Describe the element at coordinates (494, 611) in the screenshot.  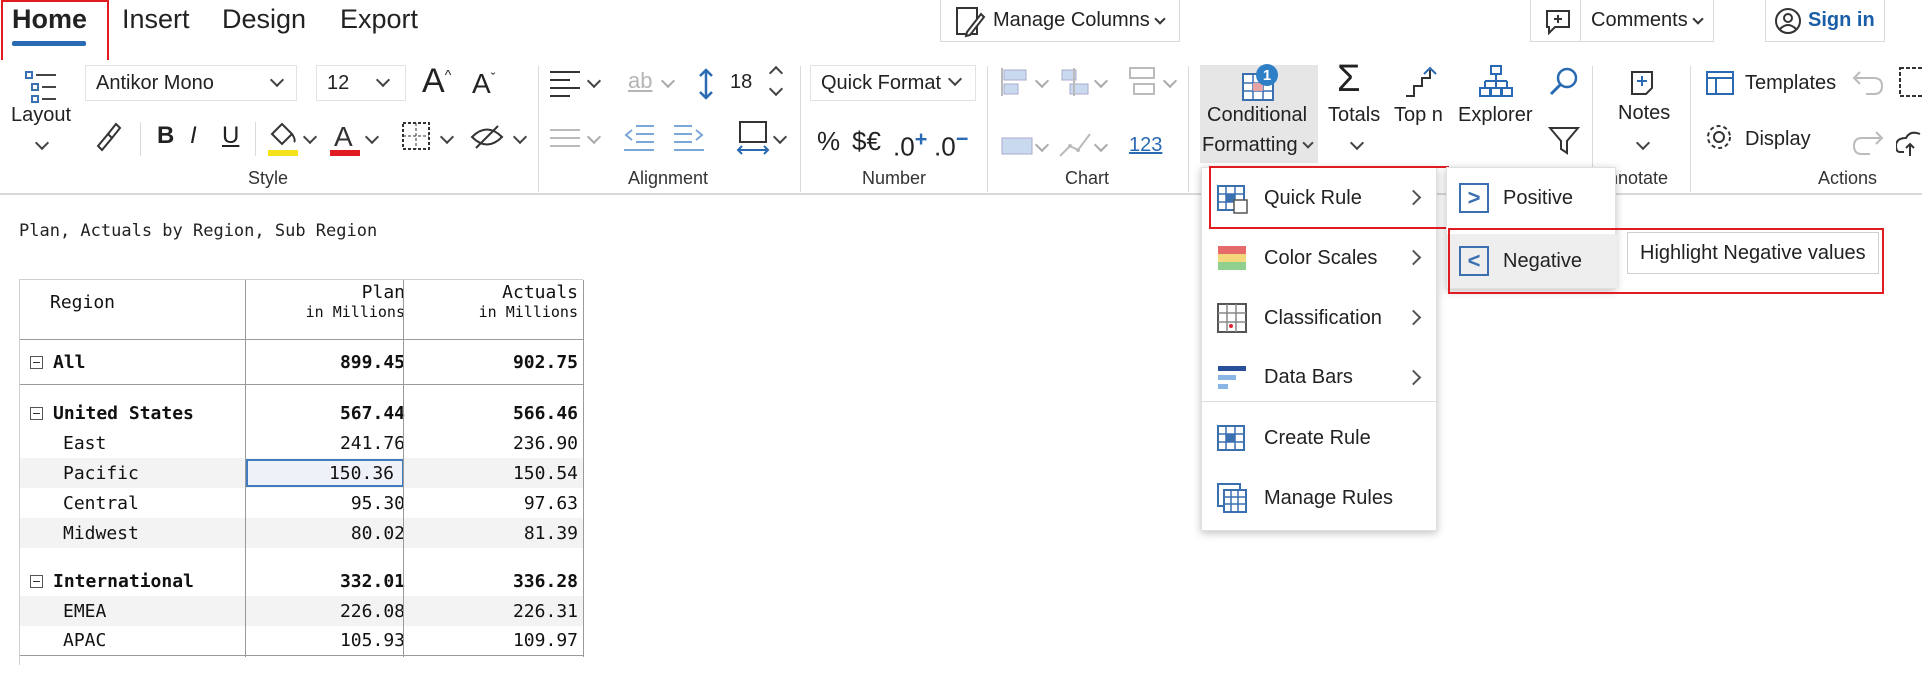
I see `actuals-cell: 226.31` at that location.